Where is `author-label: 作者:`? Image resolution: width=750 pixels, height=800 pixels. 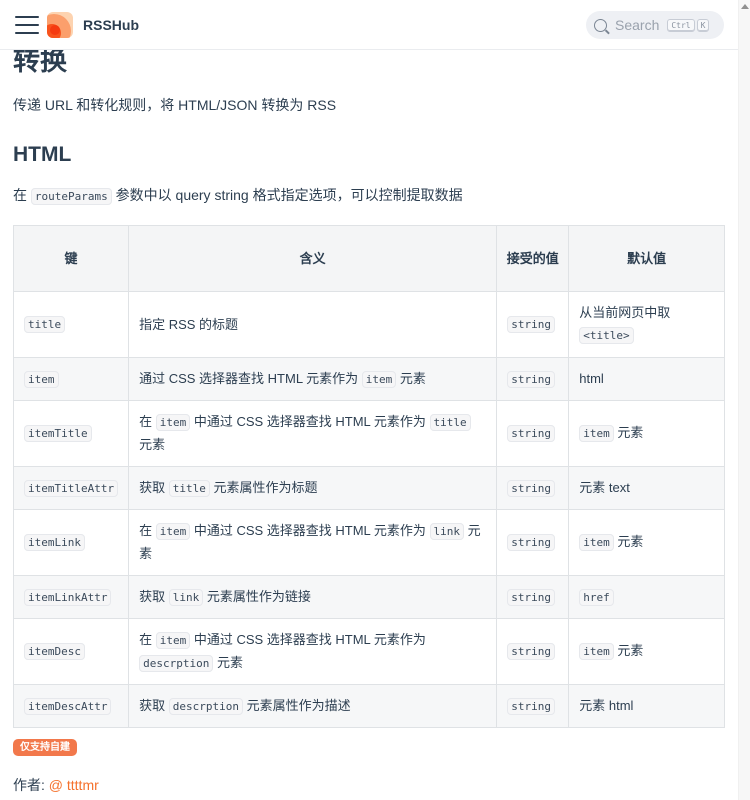
author-label: 作者: is located at coordinates (31, 785).